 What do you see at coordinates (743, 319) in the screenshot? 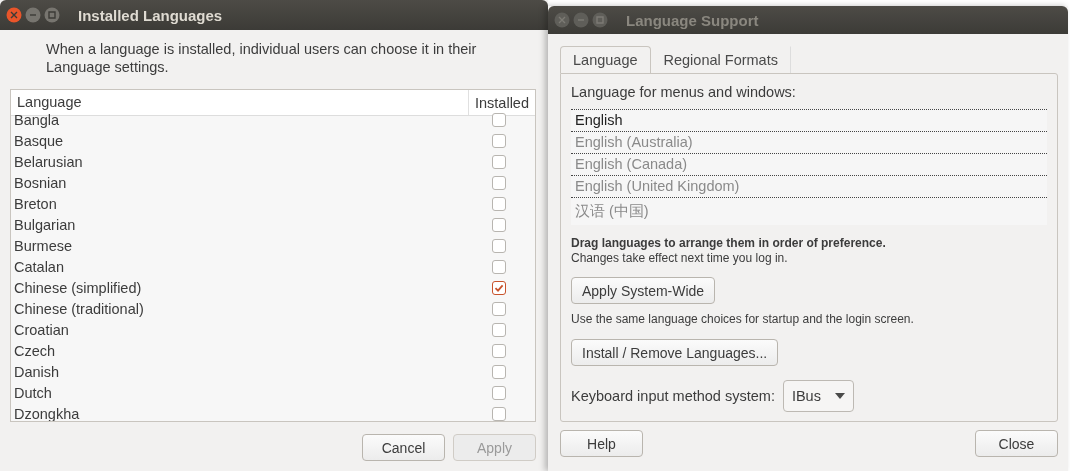
I see `note-text: Use the same language choices for startup and the login screen.` at bounding box center [743, 319].